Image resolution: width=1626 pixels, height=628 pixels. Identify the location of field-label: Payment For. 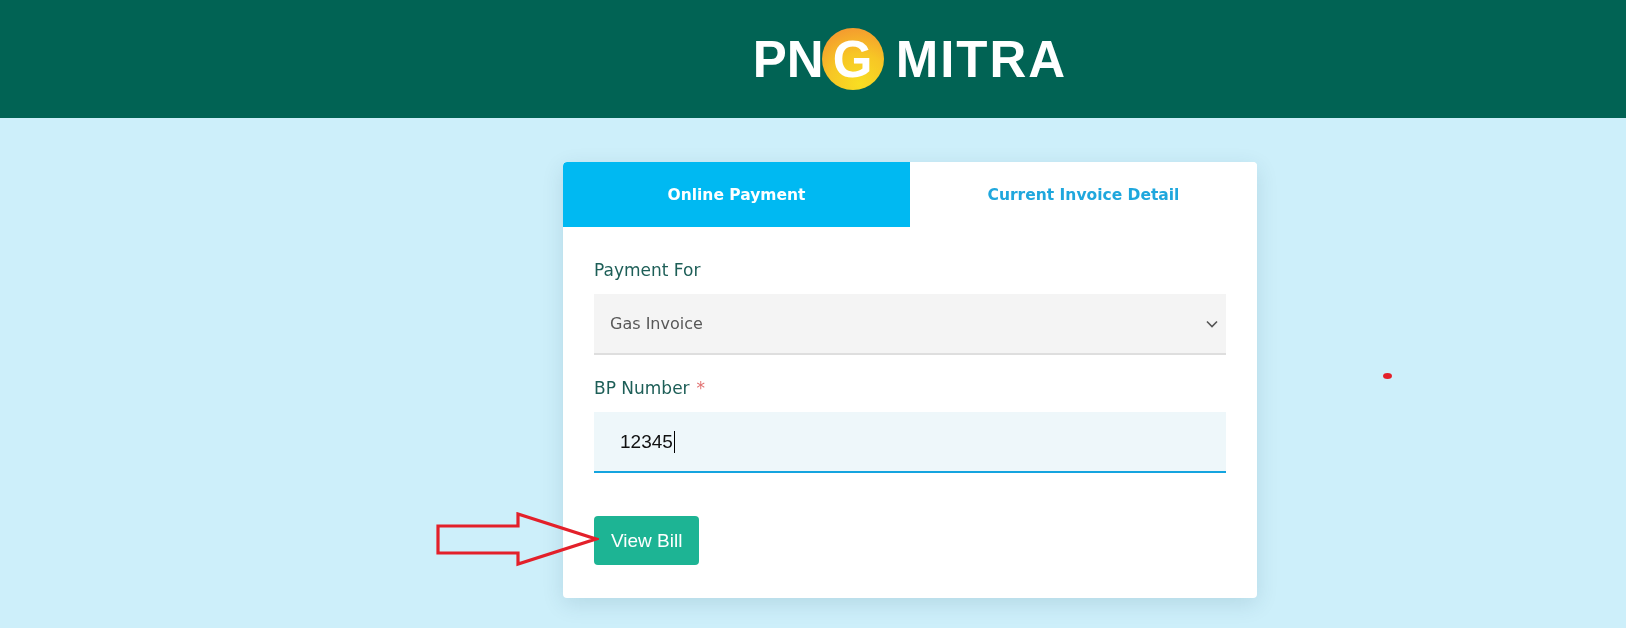
(647, 270).